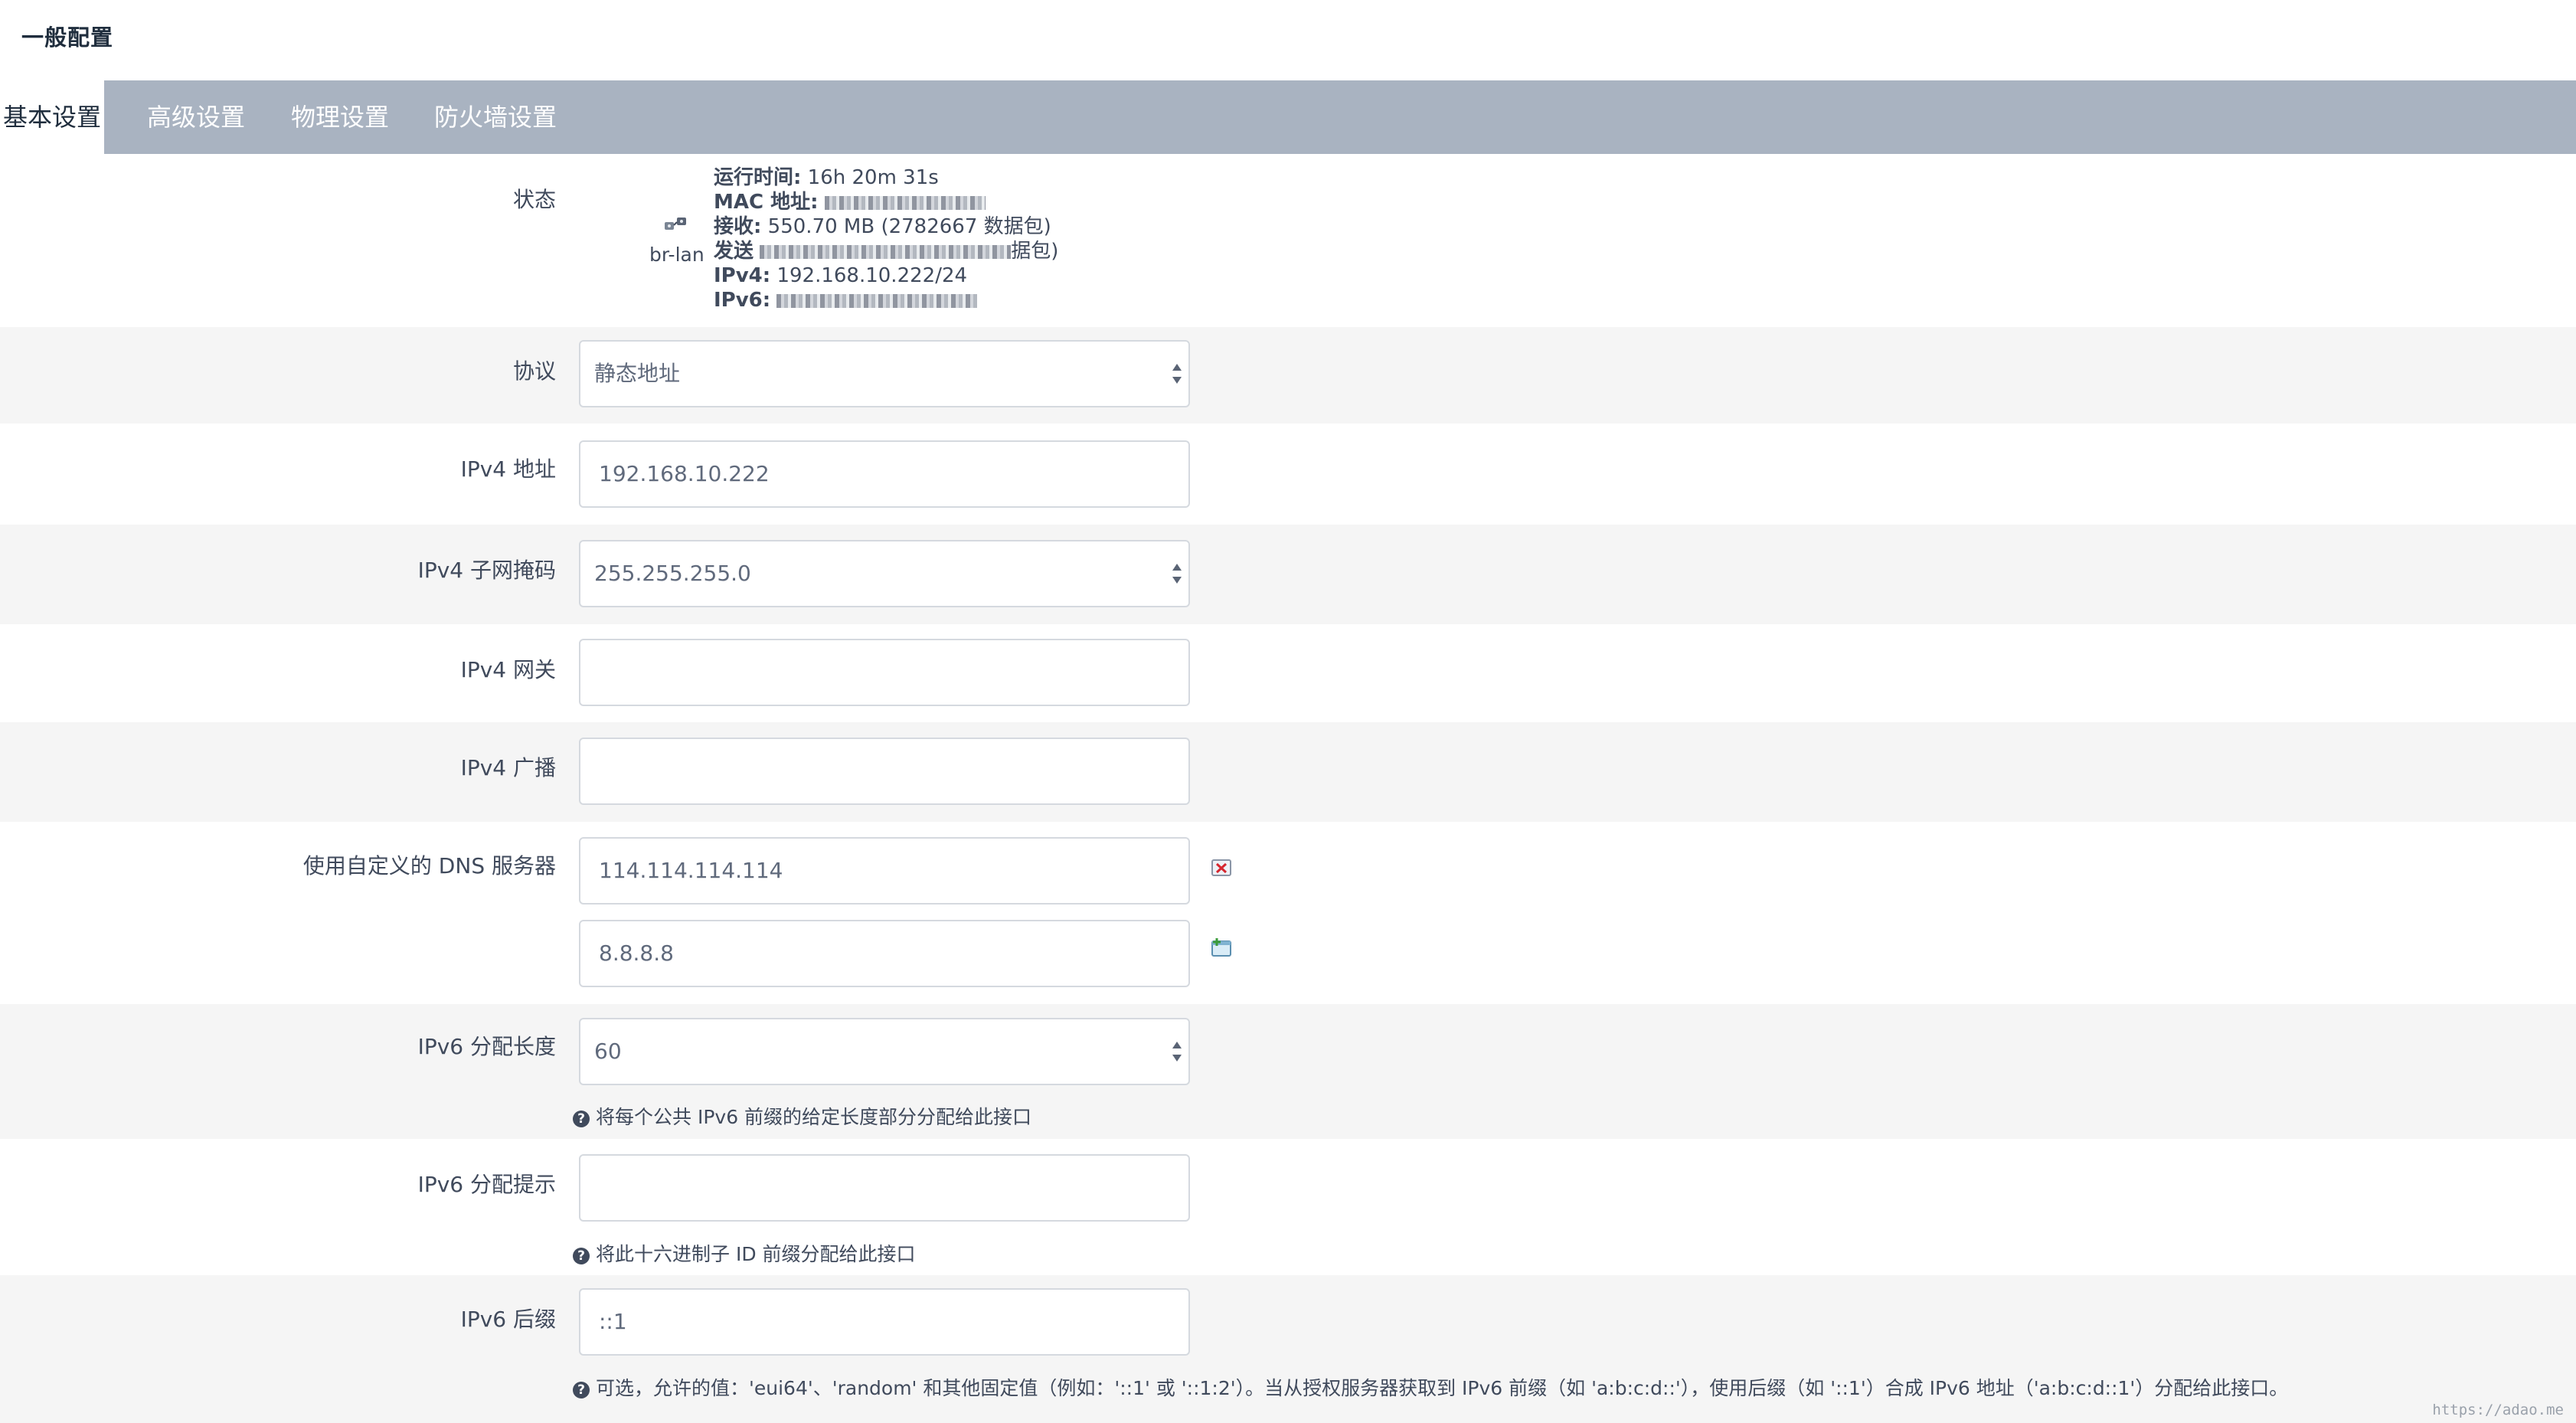 This screenshot has width=2576, height=1423. Describe the element at coordinates (1288, 475) in the screenshot. I see `ipv4-address-row: IPv4 地址 192.168.10.222` at that location.